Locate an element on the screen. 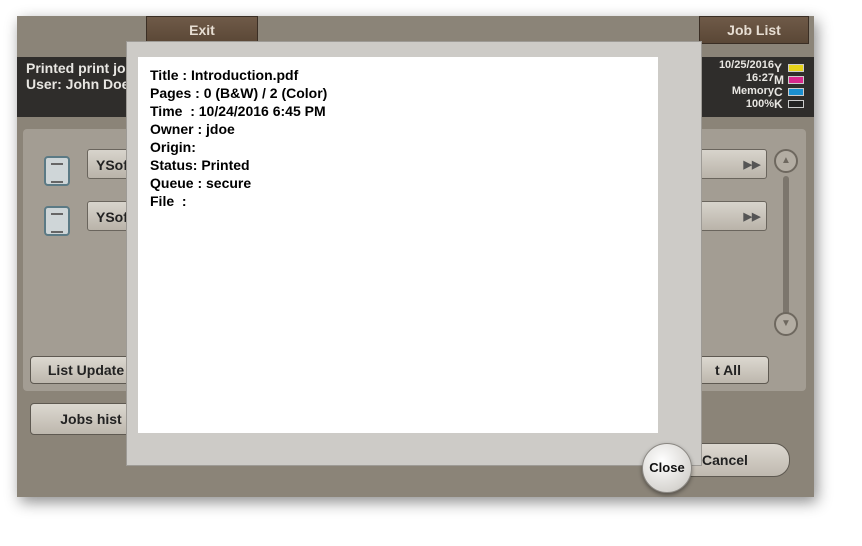 The image size is (862, 546). detail-status: Status: Printed is located at coordinates (200, 165).